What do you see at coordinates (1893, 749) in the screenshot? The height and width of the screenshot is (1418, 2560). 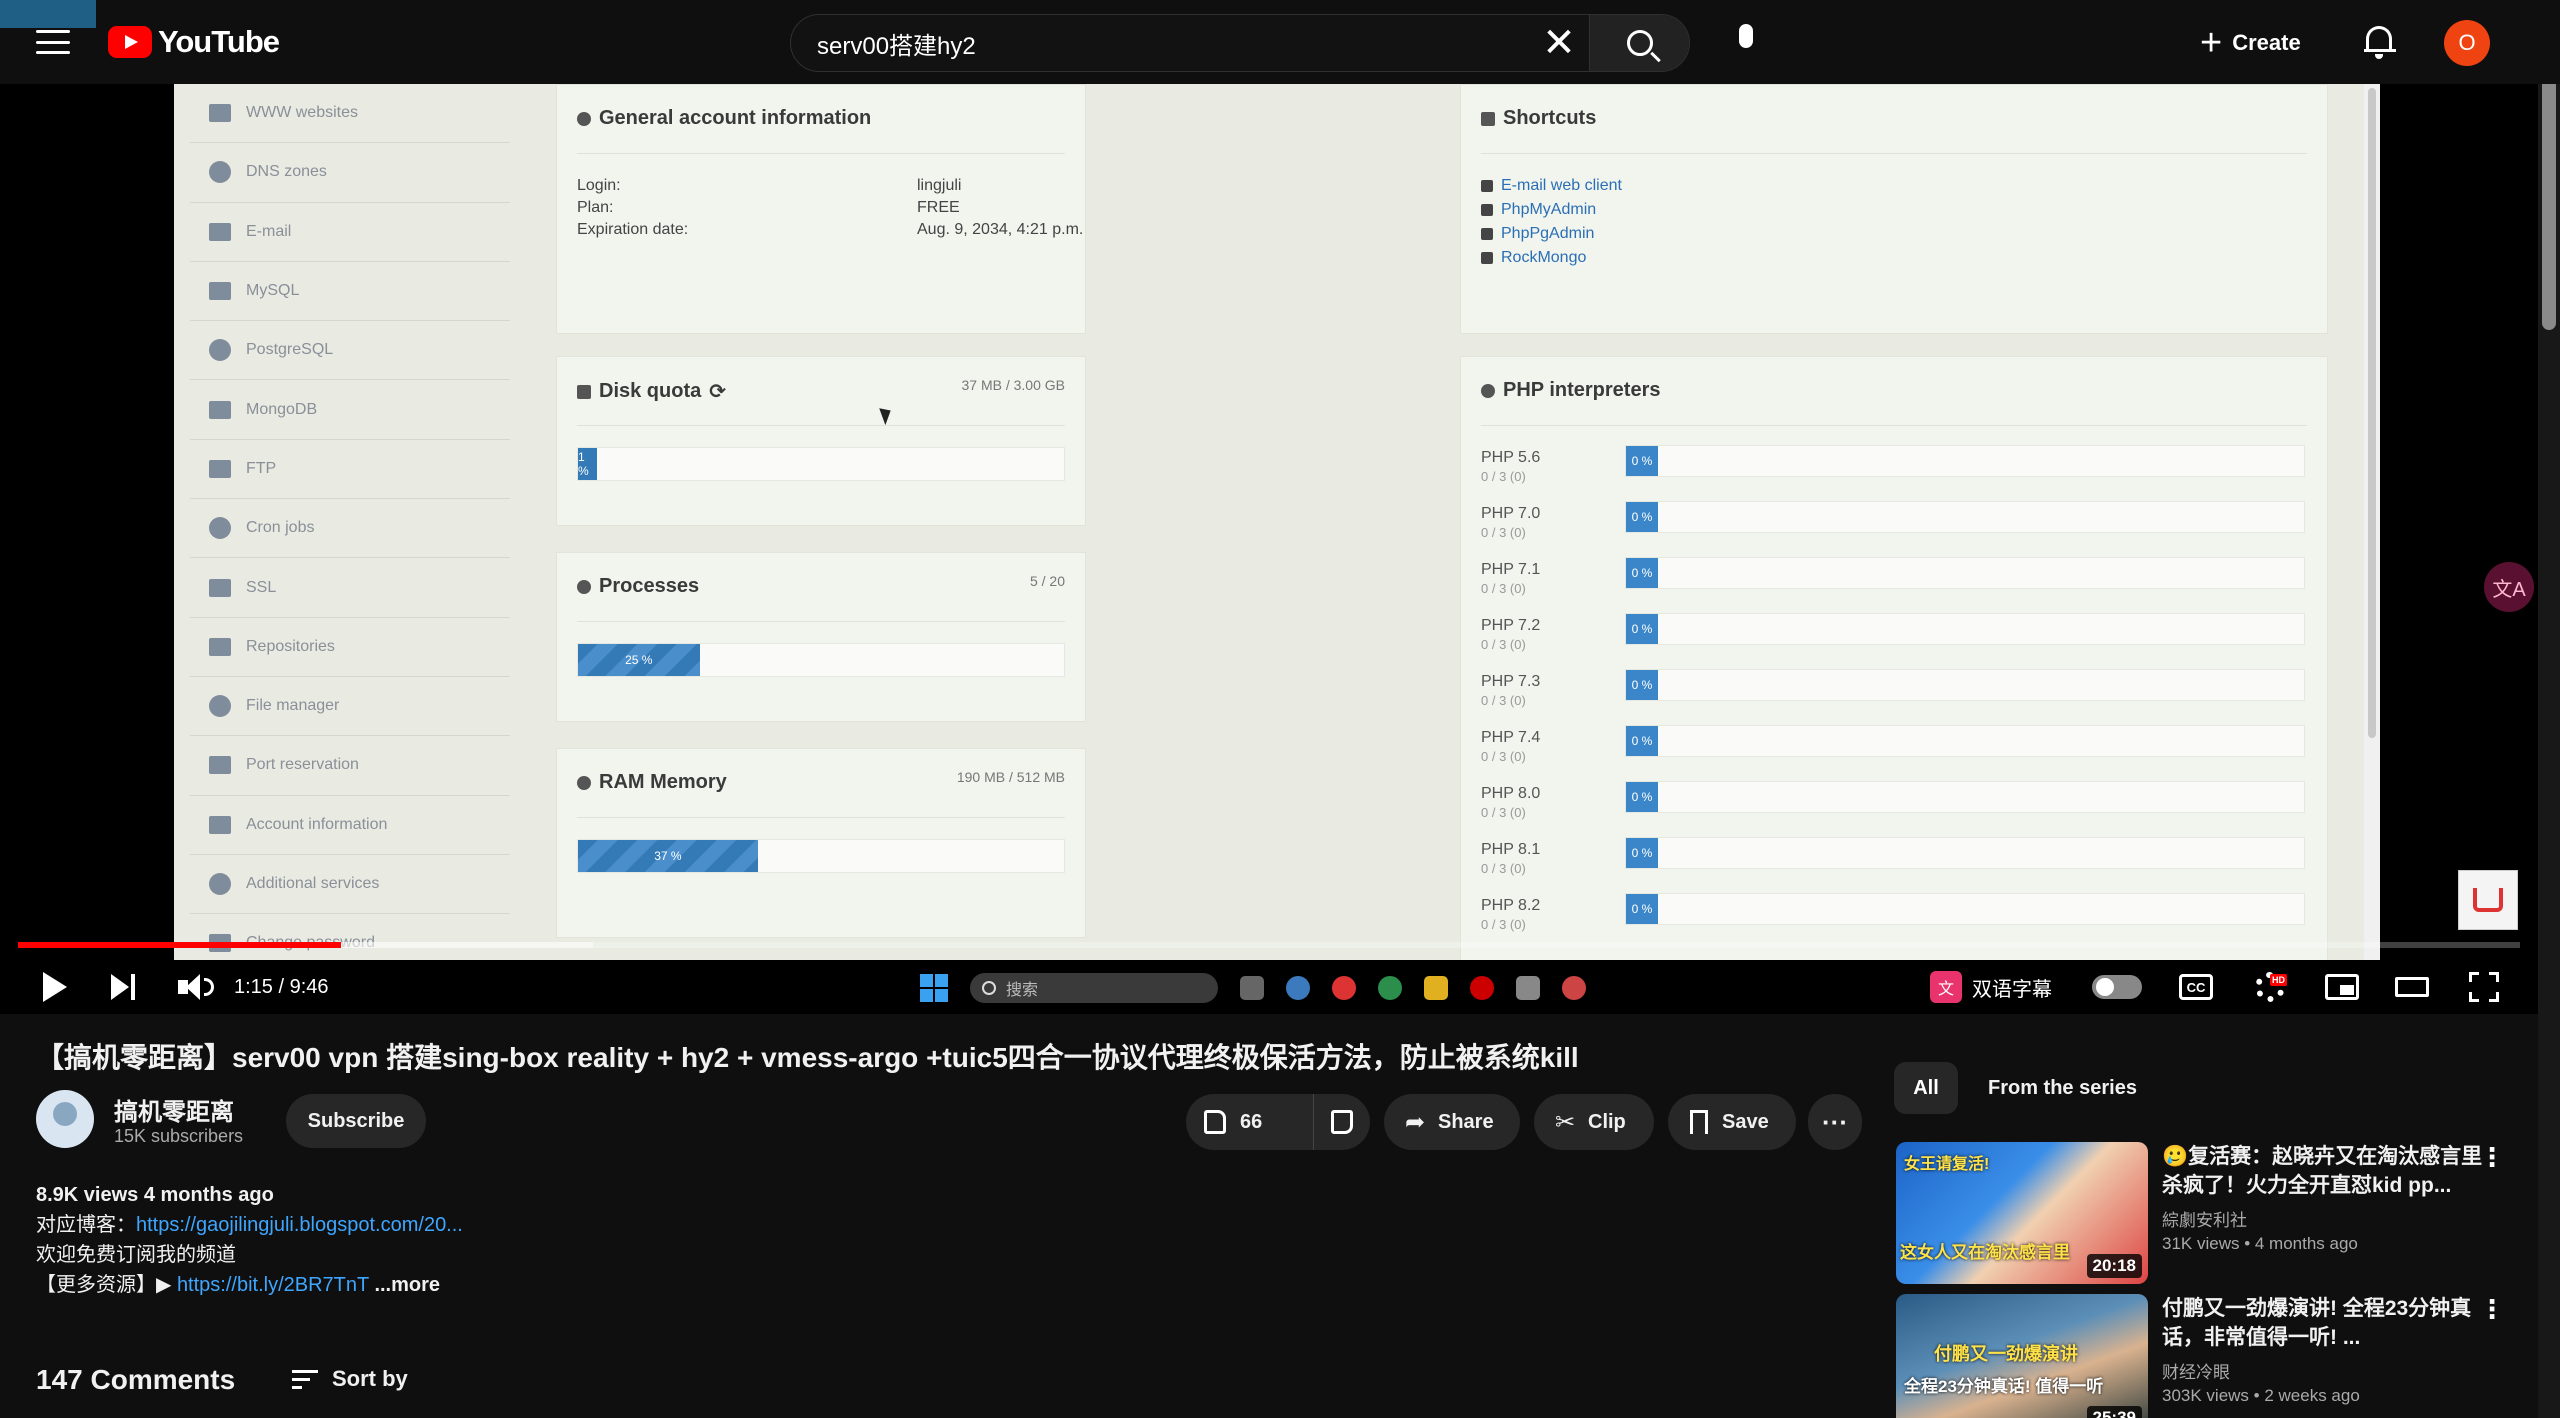 I see `php-interpreter-row: PHP 7.4 0 / 3 (0) 0 %` at bounding box center [1893, 749].